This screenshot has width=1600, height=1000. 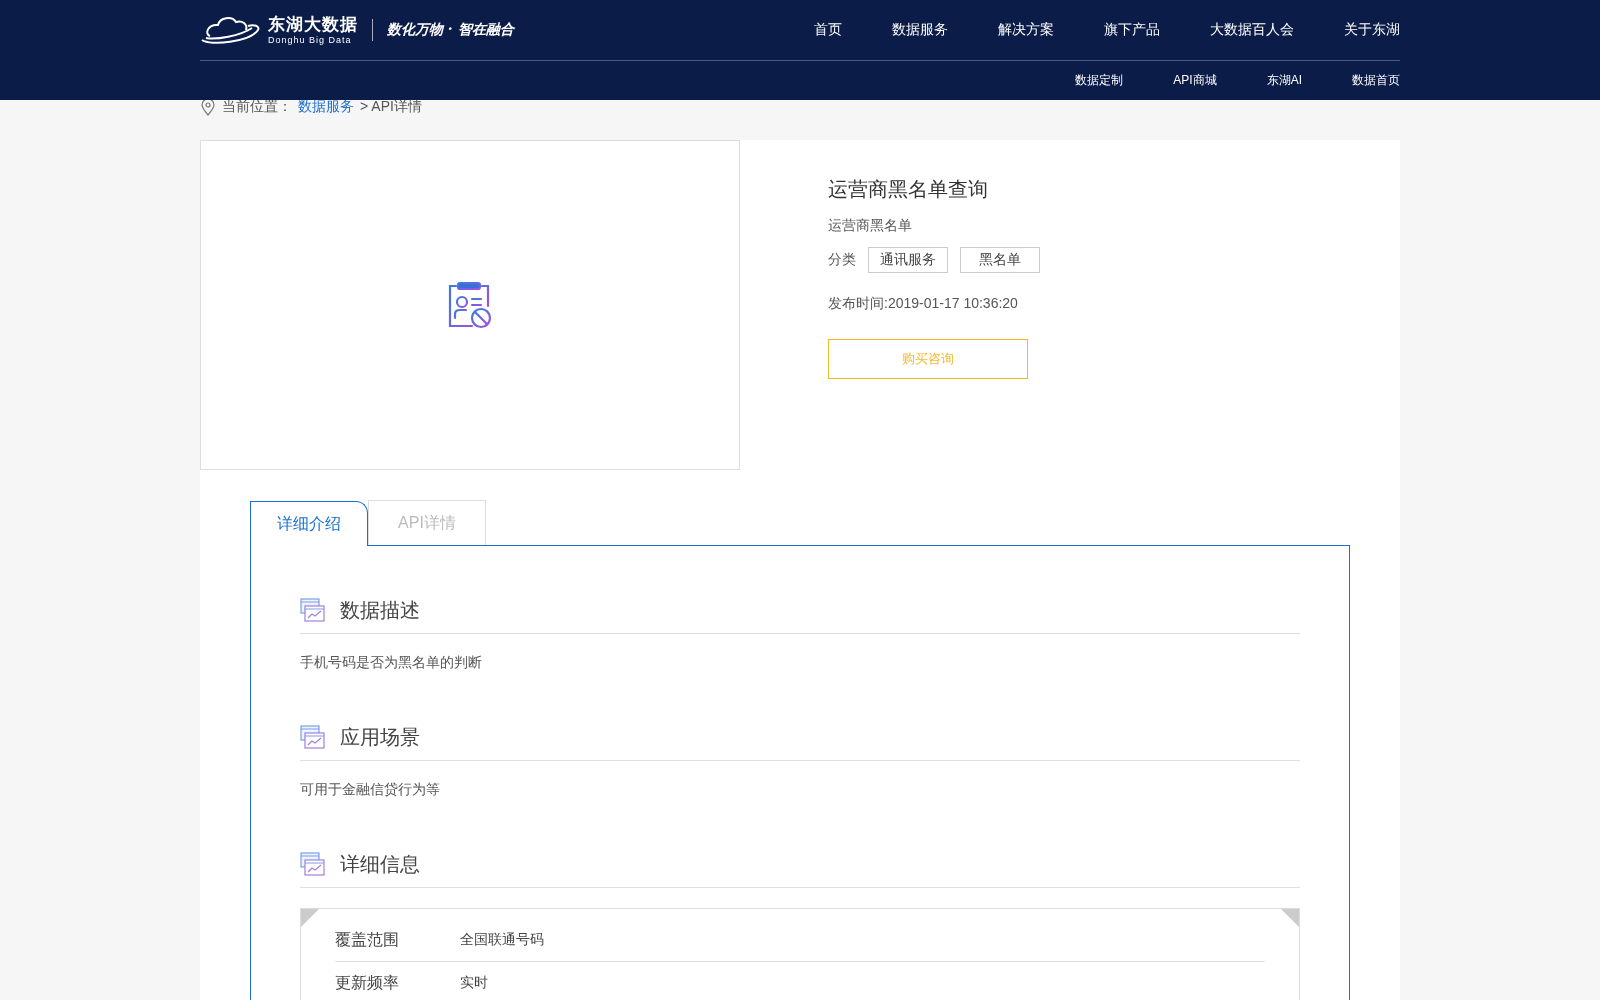 I want to click on breadcrumb-label: 当前位置：, so click(x=257, y=108).